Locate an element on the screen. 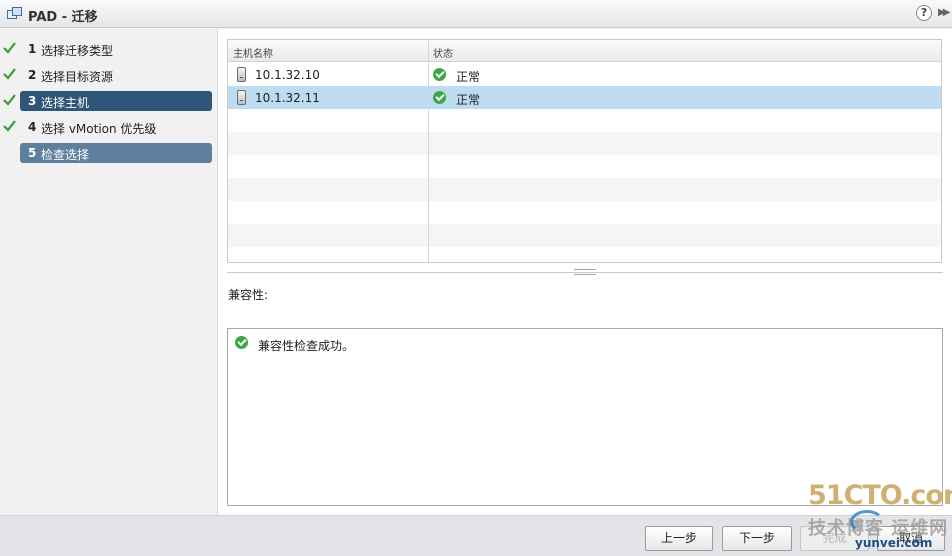 This screenshot has width=952, height=556. success-icon is located at coordinates (241, 342).